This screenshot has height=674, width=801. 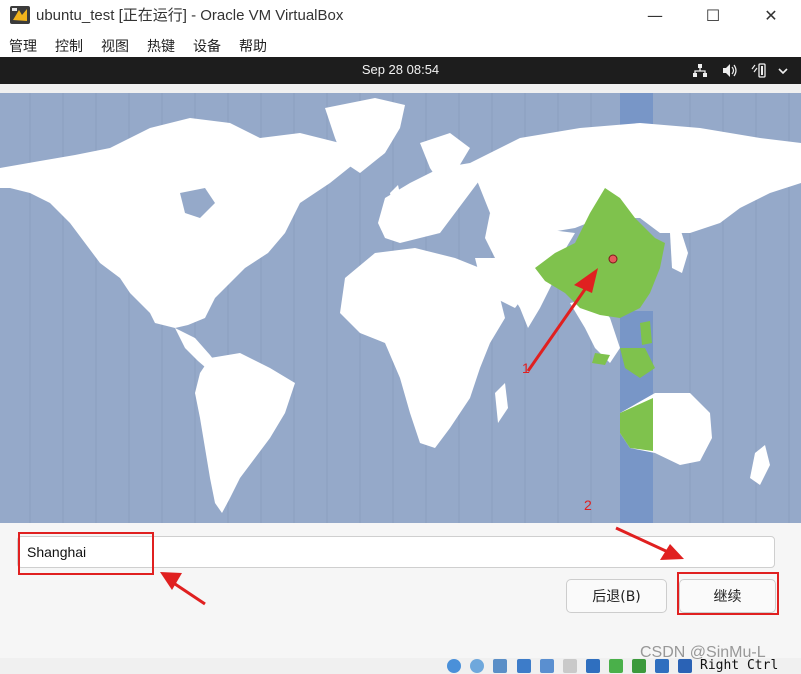 What do you see at coordinates (570, 666) in the screenshot?
I see `shared-folders-icon` at bounding box center [570, 666].